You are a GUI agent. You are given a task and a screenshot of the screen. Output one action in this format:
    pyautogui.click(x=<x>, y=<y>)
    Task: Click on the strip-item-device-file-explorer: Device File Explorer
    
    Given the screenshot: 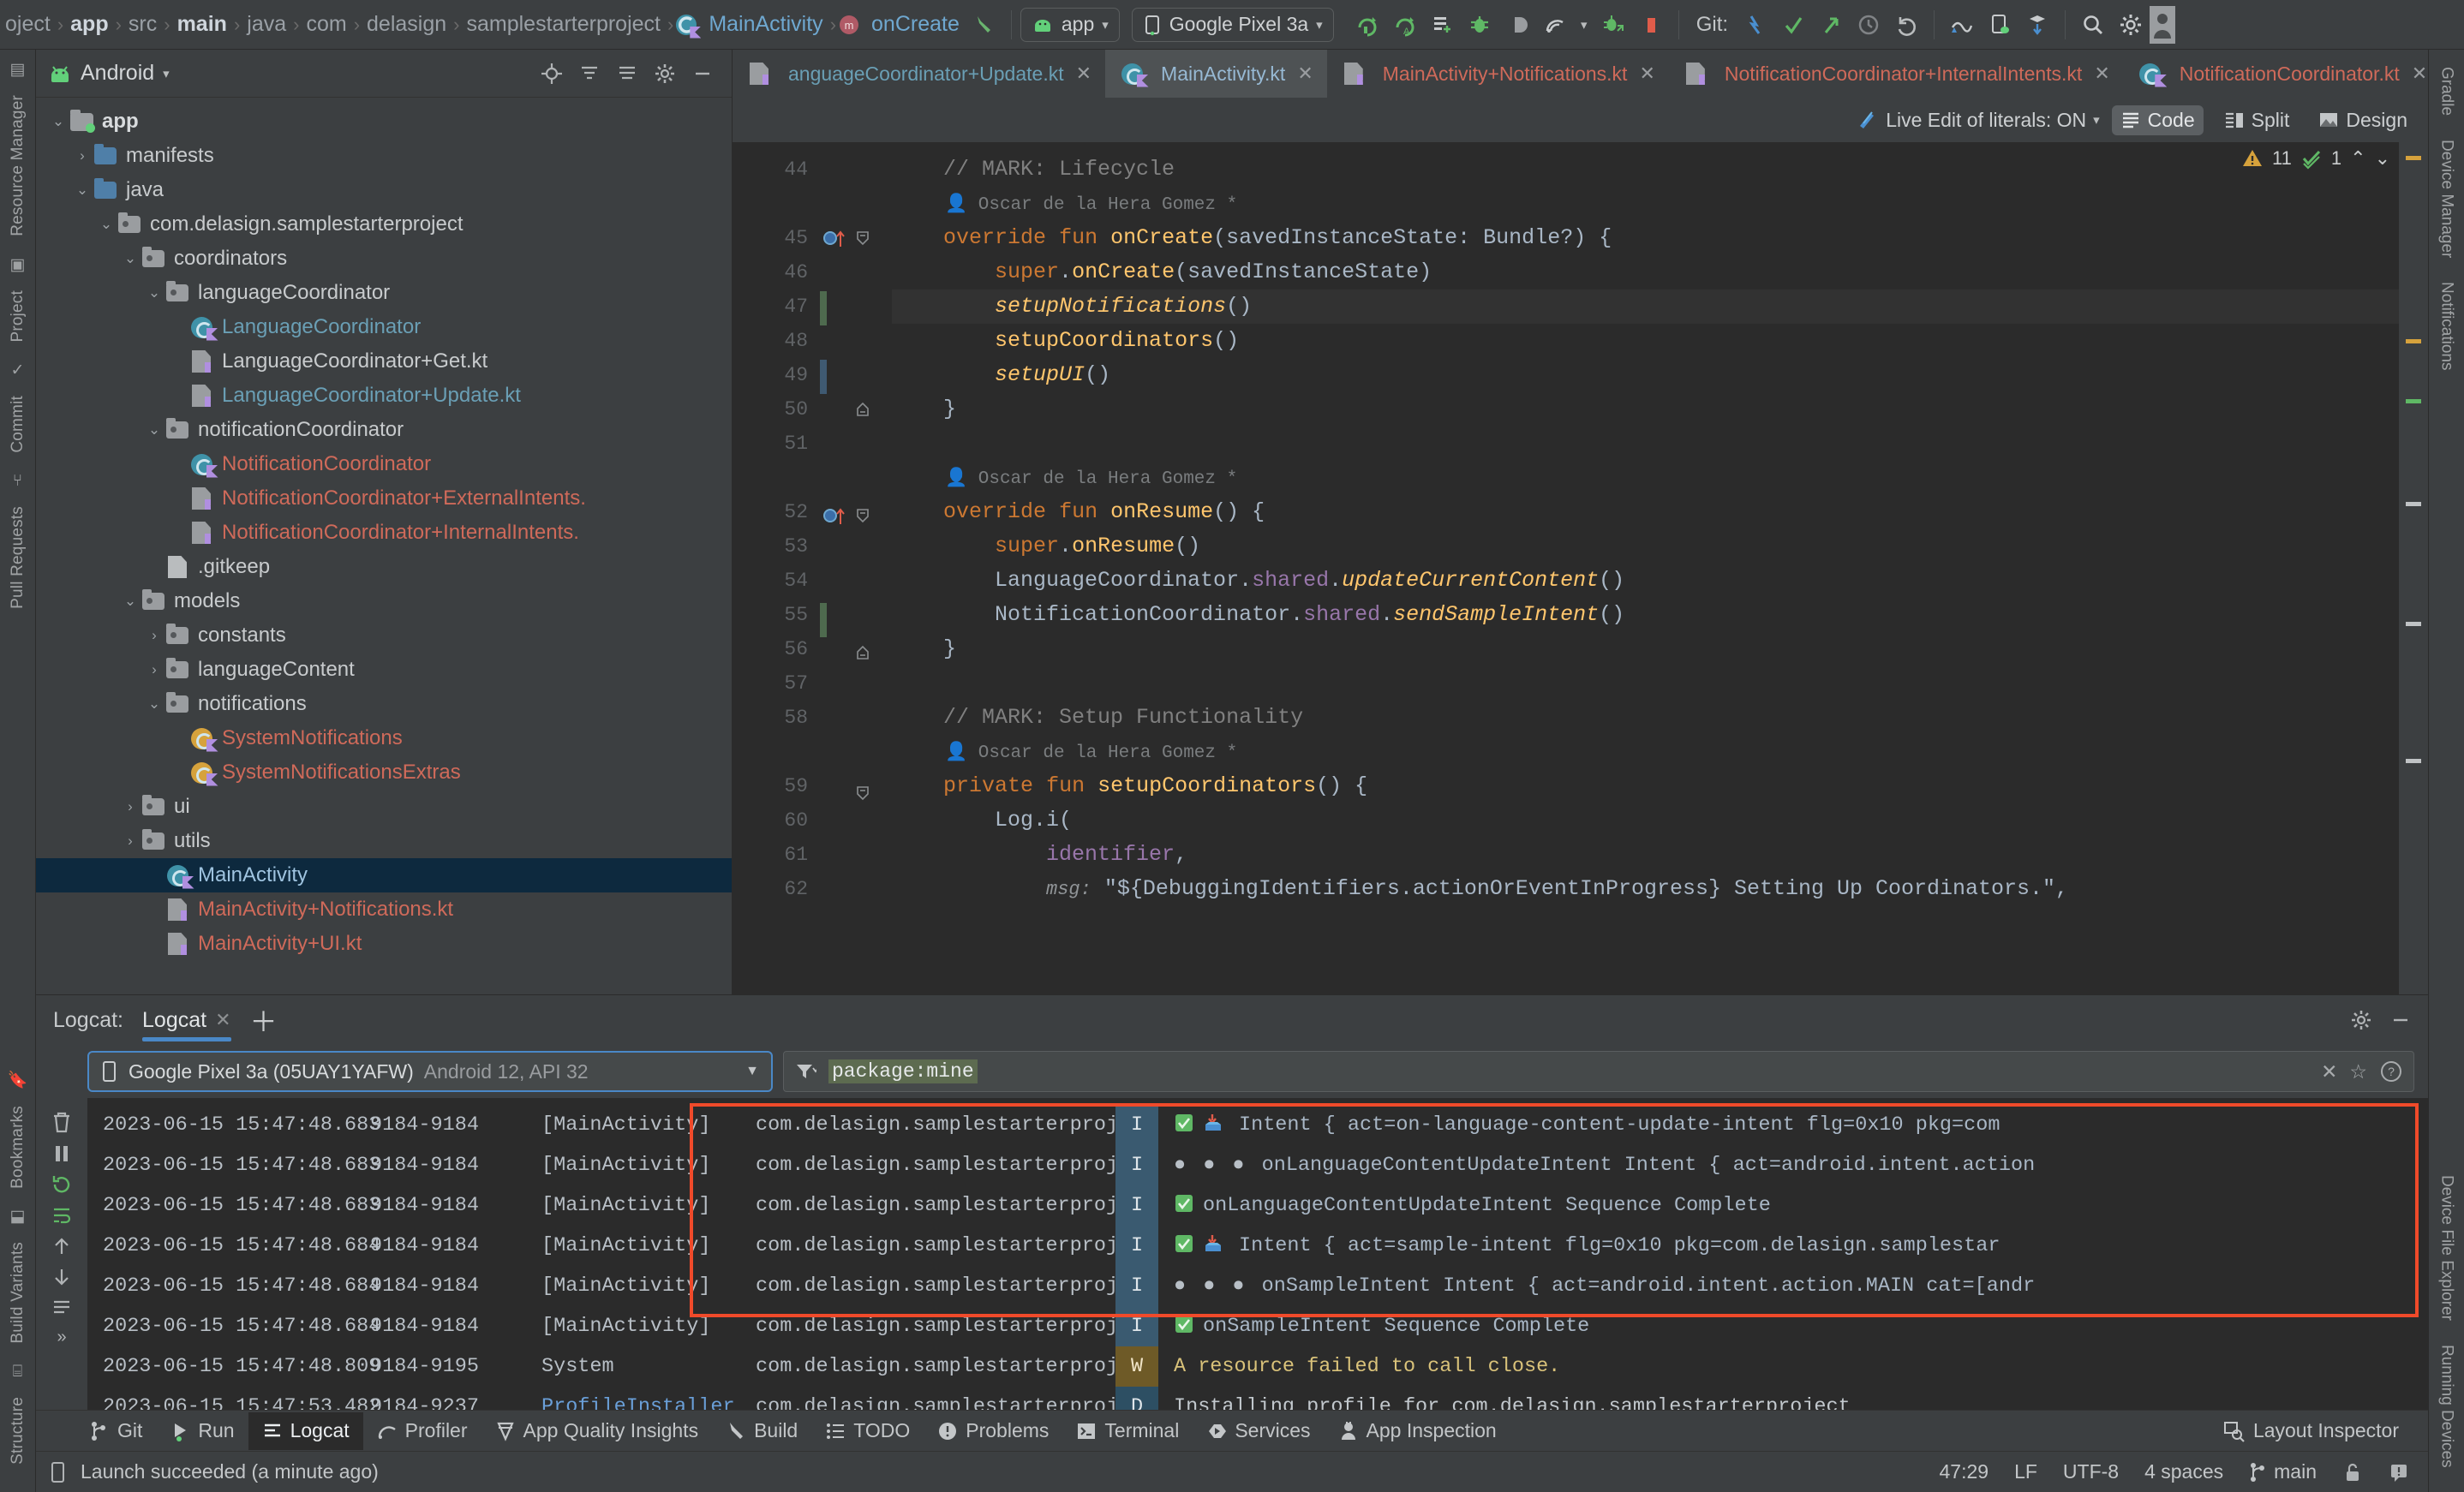 What is the action you would take?
    pyautogui.click(x=2446, y=1248)
    